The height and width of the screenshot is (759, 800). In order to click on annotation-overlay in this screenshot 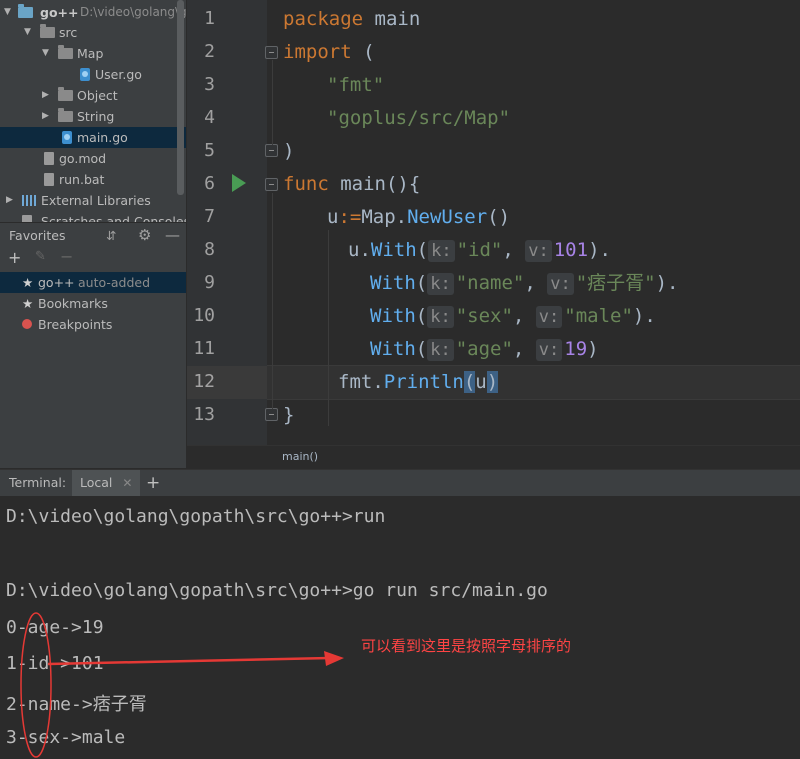, I will do `click(182, 685)`.